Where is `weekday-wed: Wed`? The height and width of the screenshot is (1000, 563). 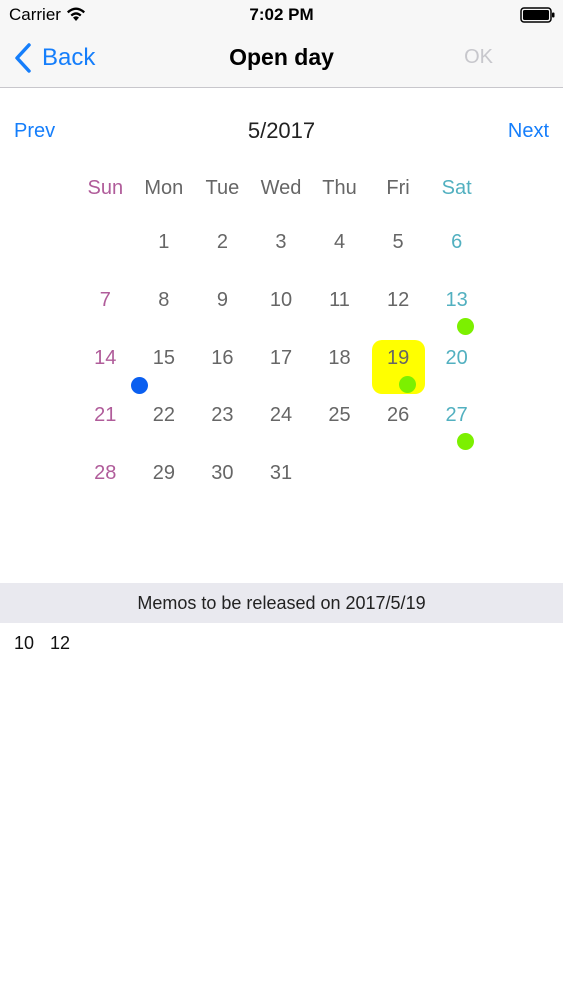
weekday-wed: Wed is located at coordinates (281, 188).